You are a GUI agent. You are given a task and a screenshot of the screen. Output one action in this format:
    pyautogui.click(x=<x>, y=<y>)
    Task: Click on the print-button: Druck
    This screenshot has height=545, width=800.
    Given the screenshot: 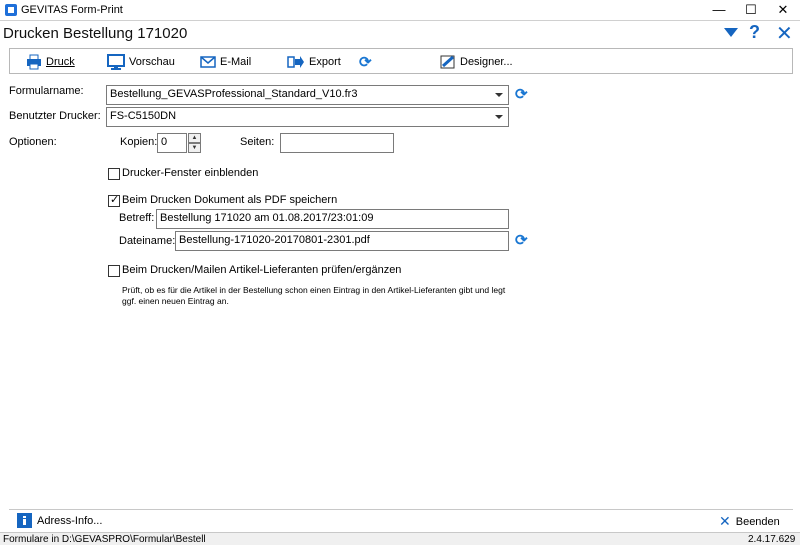 What is the action you would take?
    pyautogui.click(x=50, y=62)
    